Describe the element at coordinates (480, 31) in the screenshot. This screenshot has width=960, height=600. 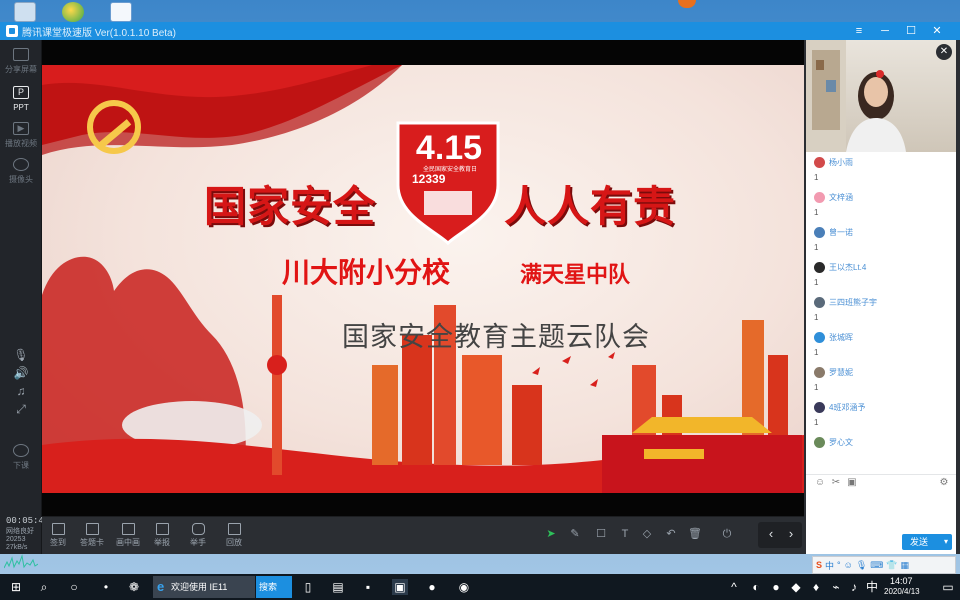
I see `title-bar: 腾讯课堂极速版 Ver(1.0.1.10 Beta) ≡ ─ ☐ ✕` at that location.